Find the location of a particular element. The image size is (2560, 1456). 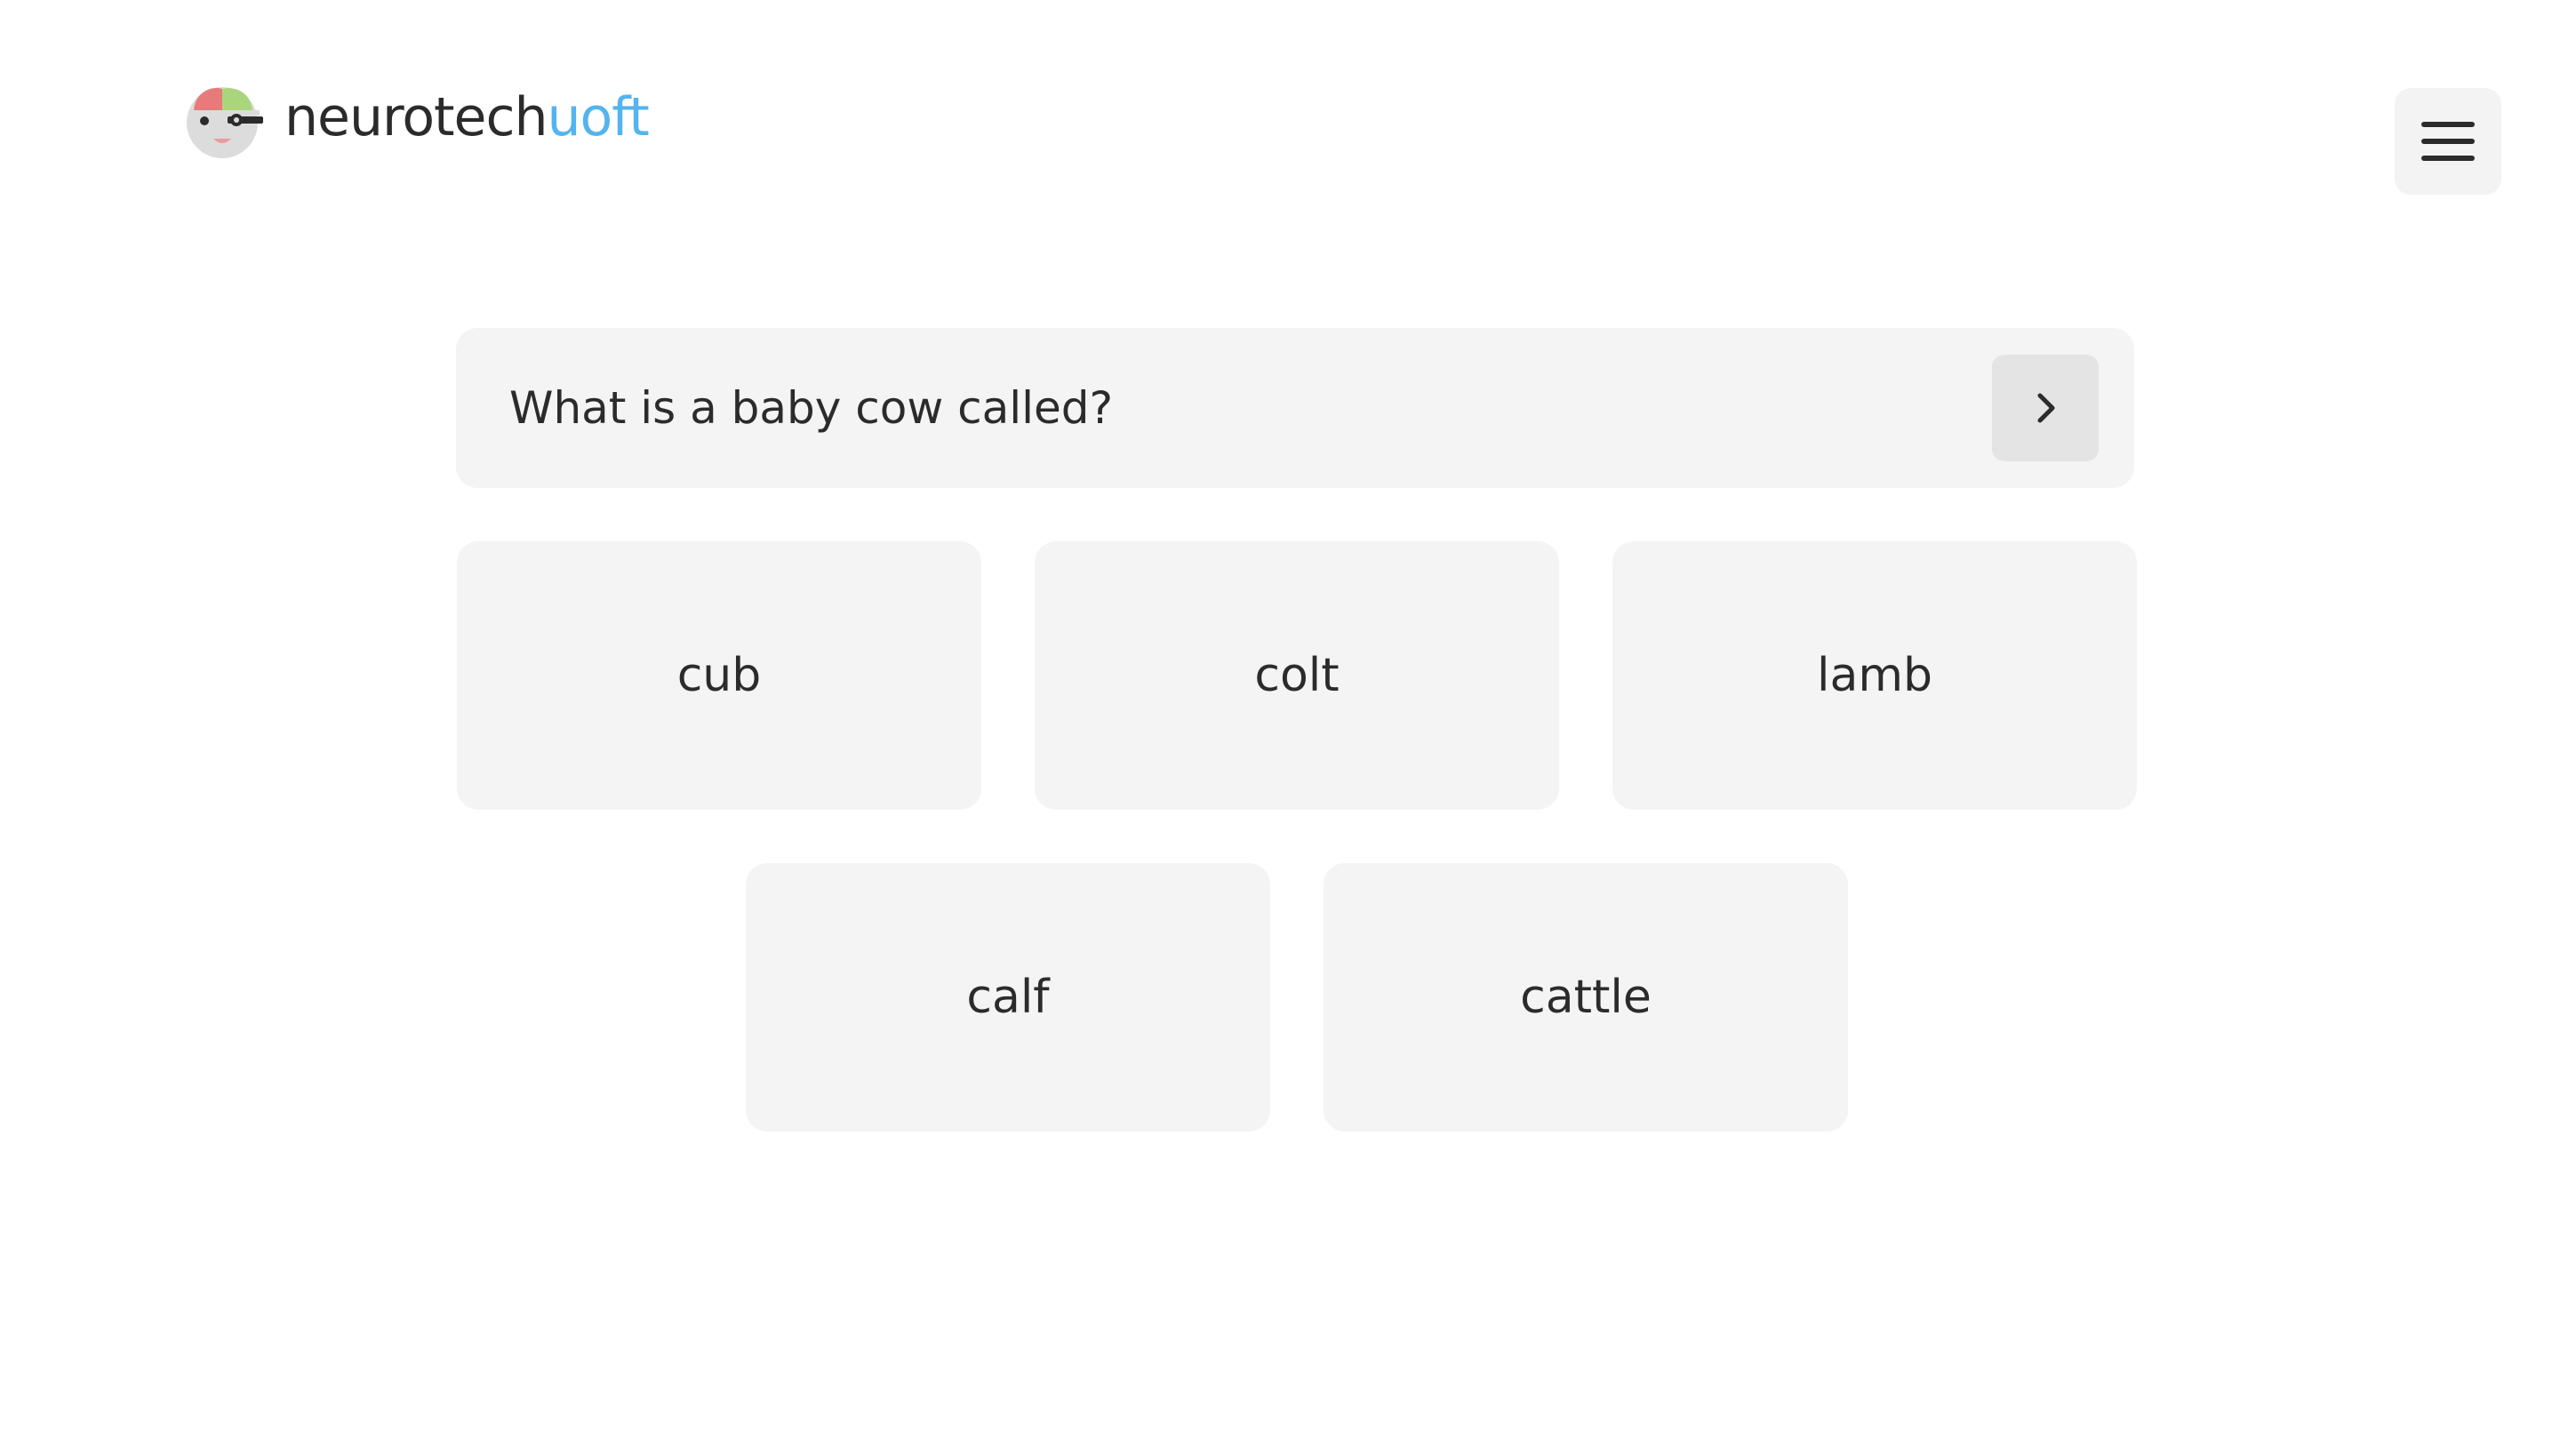

answer-option-cattle: cattle is located at coordinates (1586, 997).